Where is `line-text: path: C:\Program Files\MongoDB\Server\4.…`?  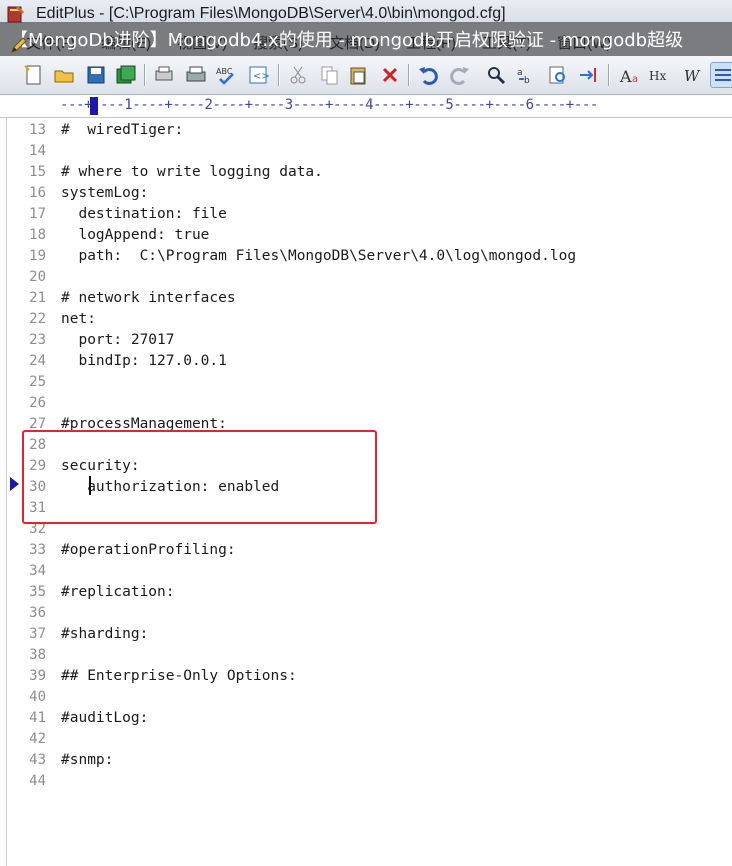
line-text: path: C:\Program Files\MongoDB\Server\4.… is located at coordinates (319, 256).